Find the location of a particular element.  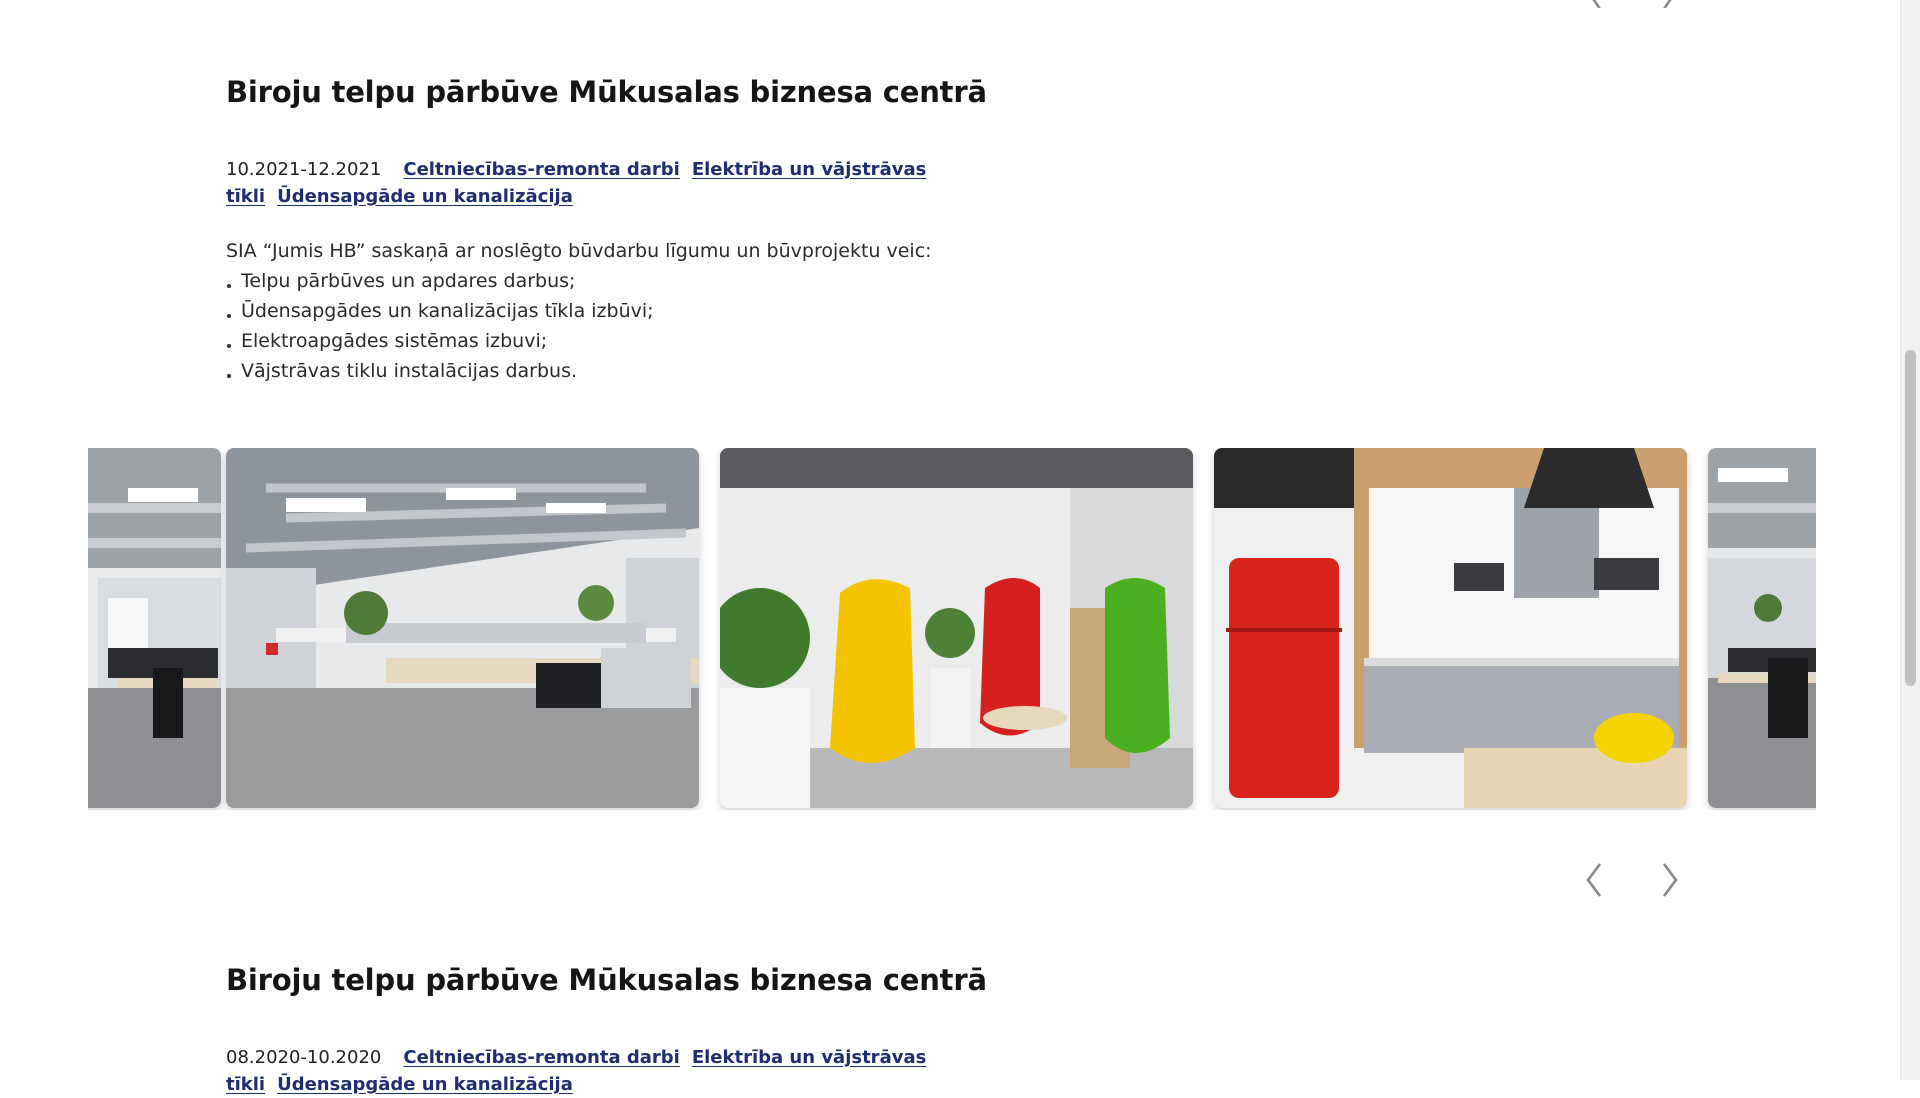

carousel-next-button is located at coordinates (1670, 880).